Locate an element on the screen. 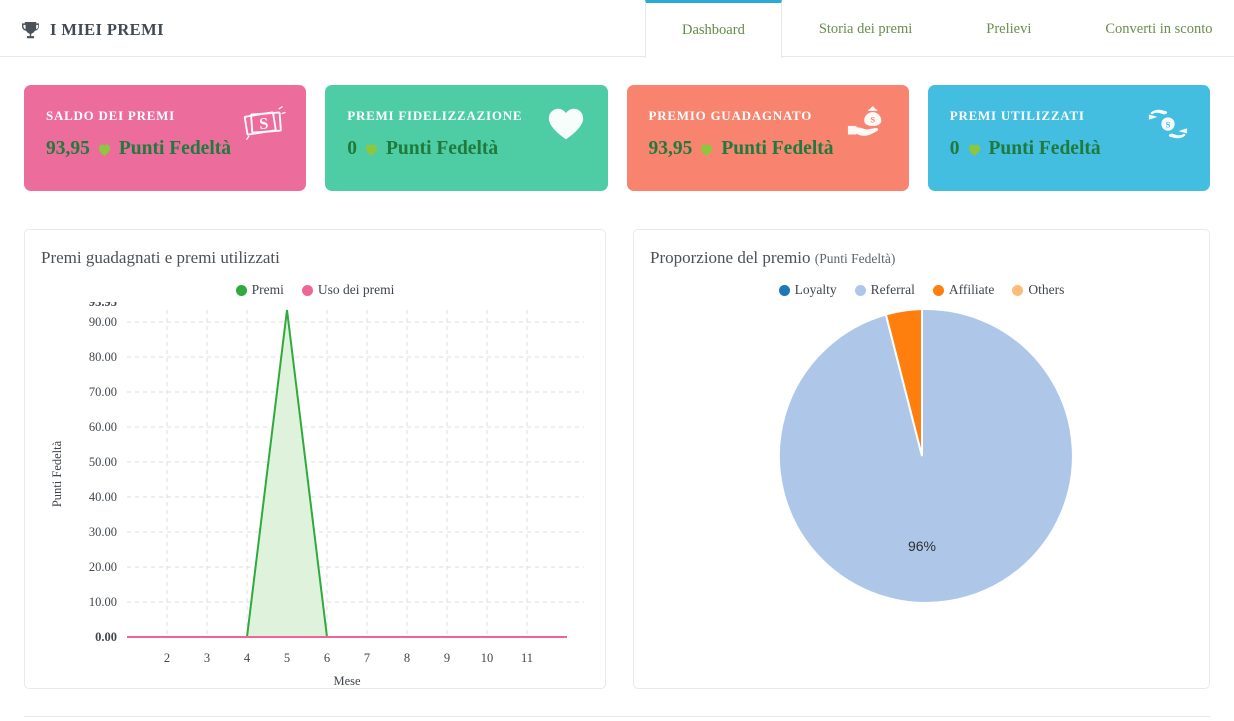 Image resolution: width=1234 pixels, height=721 pixels. card-premi-utilizzati-number: 0 is located at coordinates (954, 148).